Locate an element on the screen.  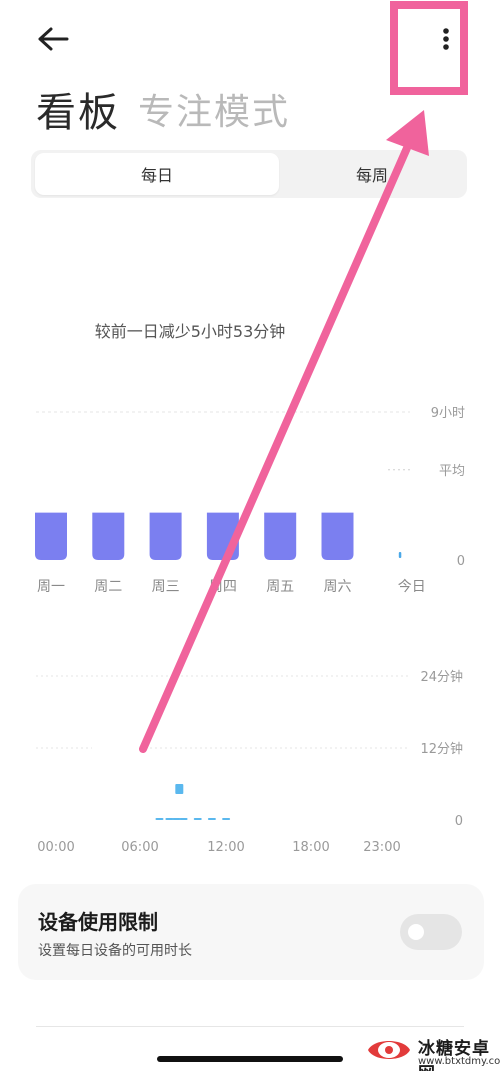
device-limit-toggle is located at coordinates (431, 932).